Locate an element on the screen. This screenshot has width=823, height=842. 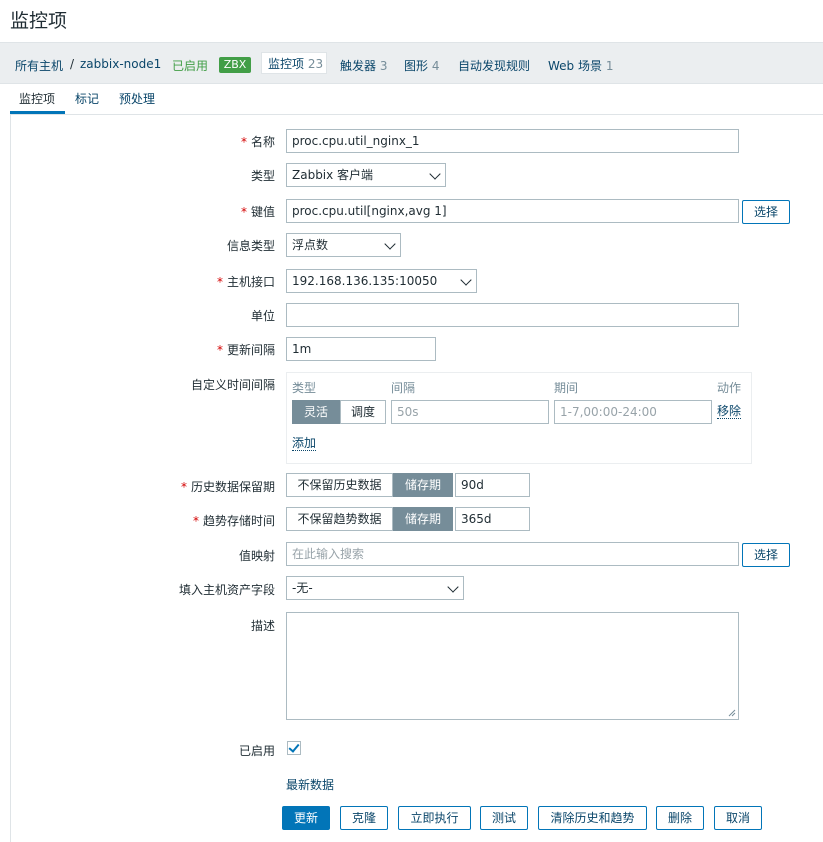
inventory-label: 填入主机资产字段 is located at coordinates (226, 590).